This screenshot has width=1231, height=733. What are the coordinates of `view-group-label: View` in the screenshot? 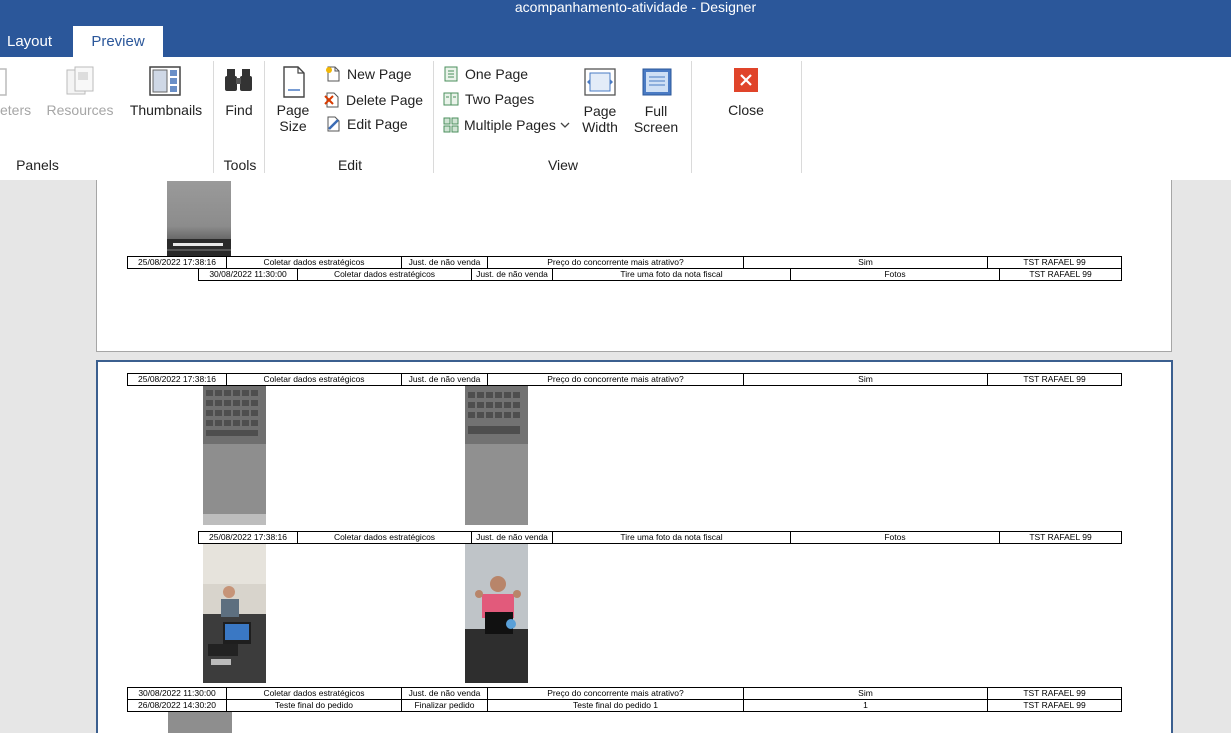 It's located at (563, 165).